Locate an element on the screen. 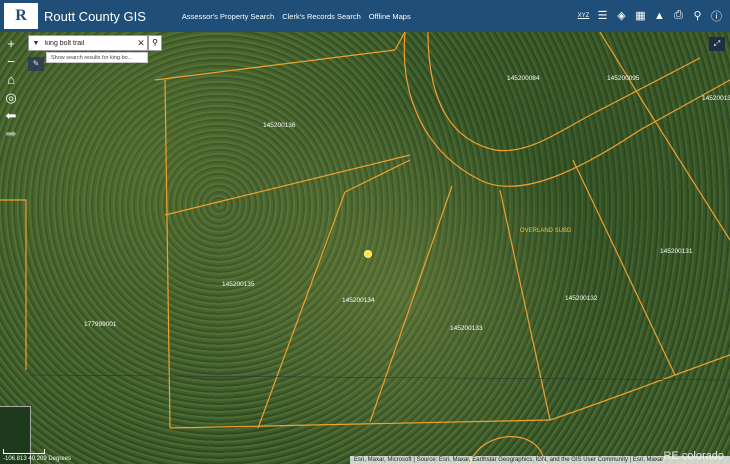  nav-assessor-search: Assessor's Property Search is located at coordinates (228, 16).